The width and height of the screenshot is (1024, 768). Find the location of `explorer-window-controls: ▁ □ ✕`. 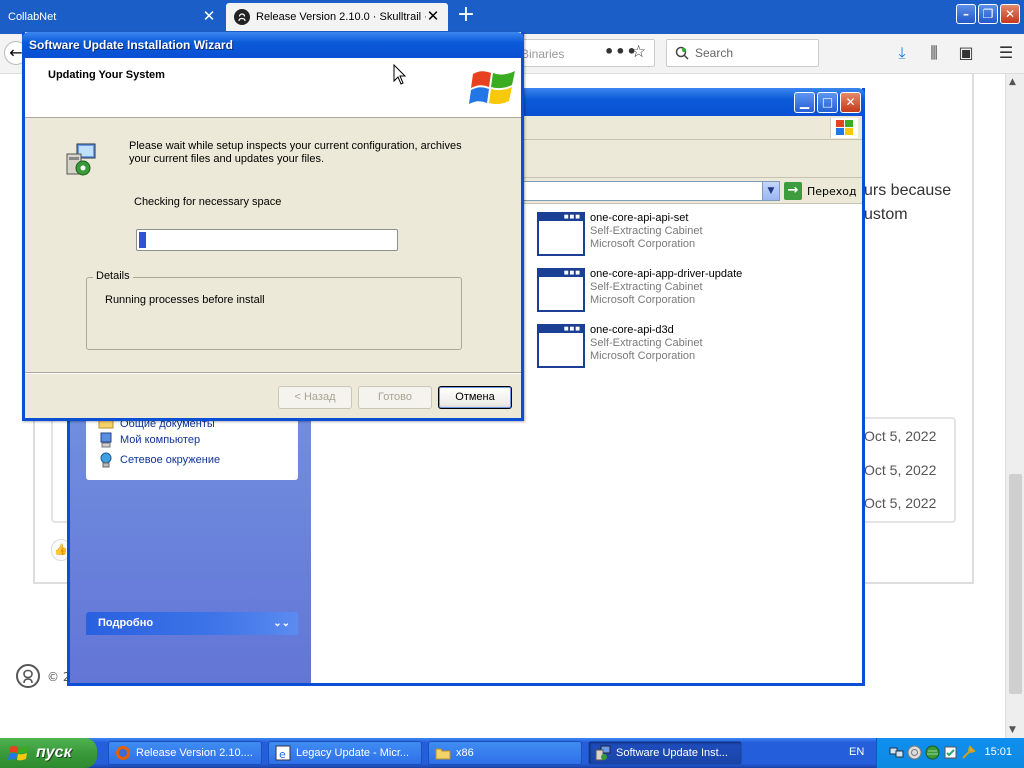

explorer-window-controls: ▁ □ ✕ is located at coordinates (827, 102).